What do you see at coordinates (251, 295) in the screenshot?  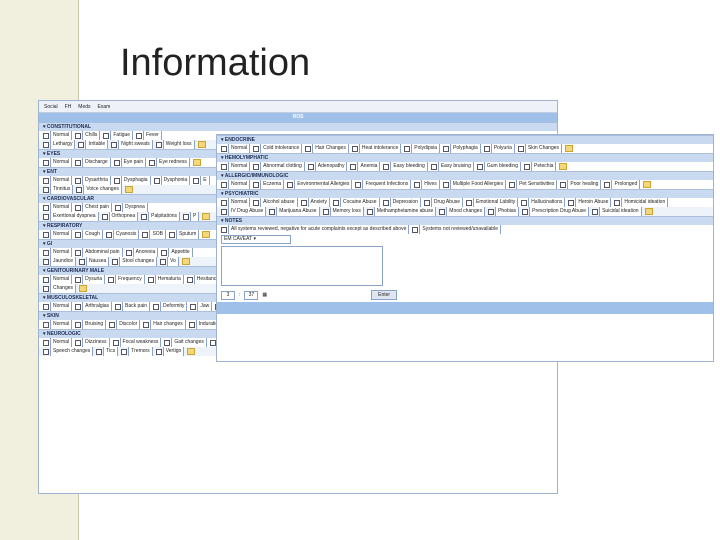 I see `minute-input: 37` at bounding box center [251, 295].